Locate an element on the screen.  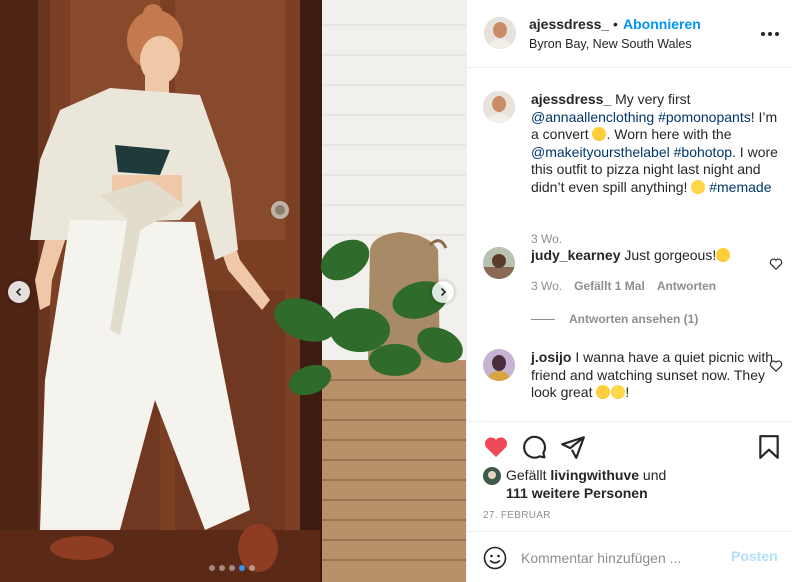
chevron-right-icon is located at coordinates (443, 292).